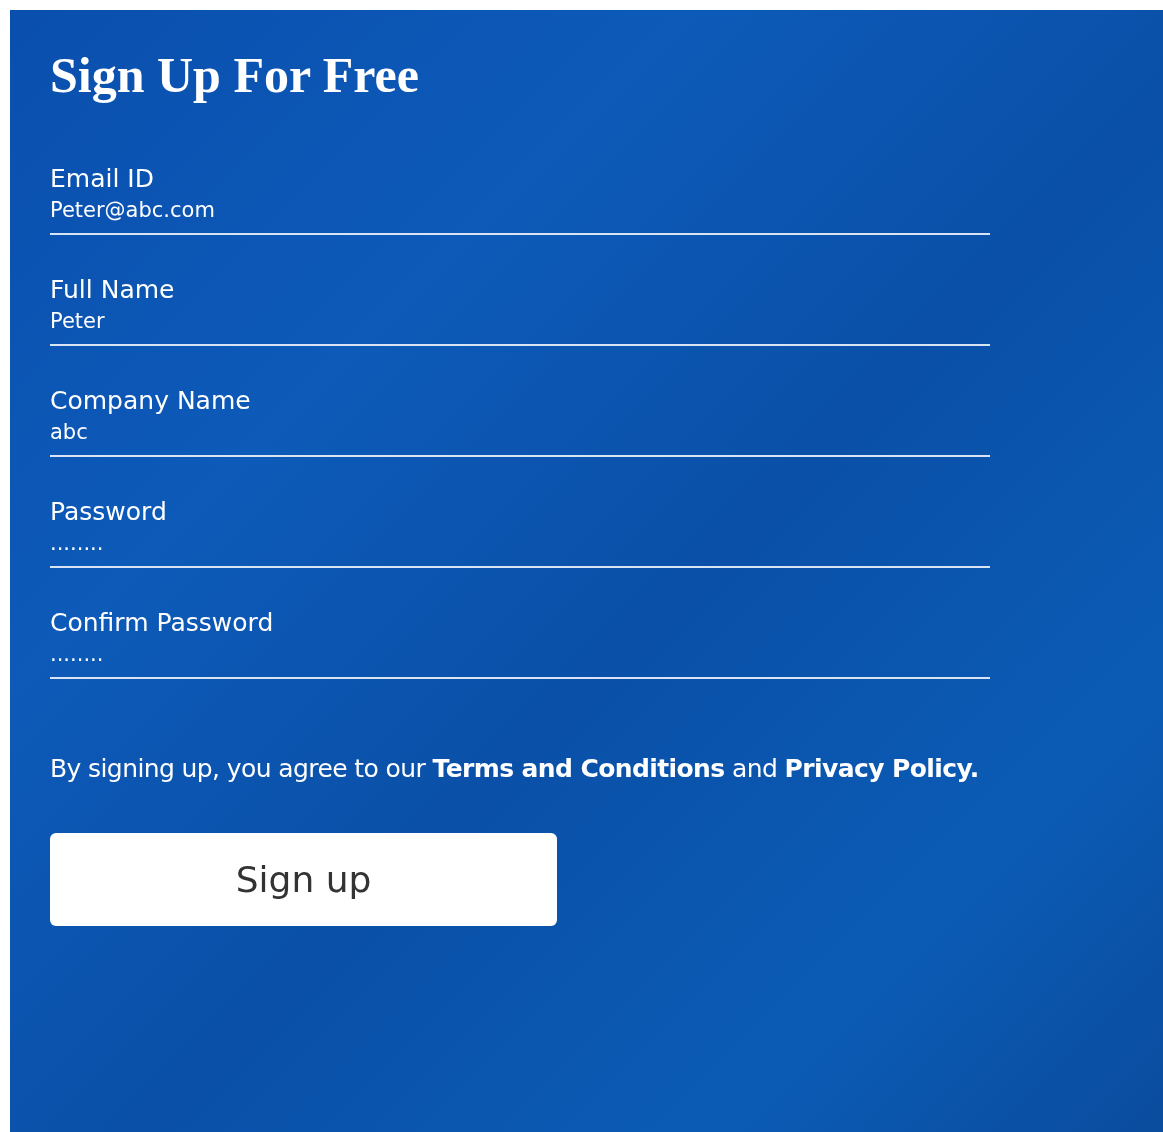 This screenshot has width=1163, height=1132. I want to click on form-title: Sign Up For Free, so click(235, 75).